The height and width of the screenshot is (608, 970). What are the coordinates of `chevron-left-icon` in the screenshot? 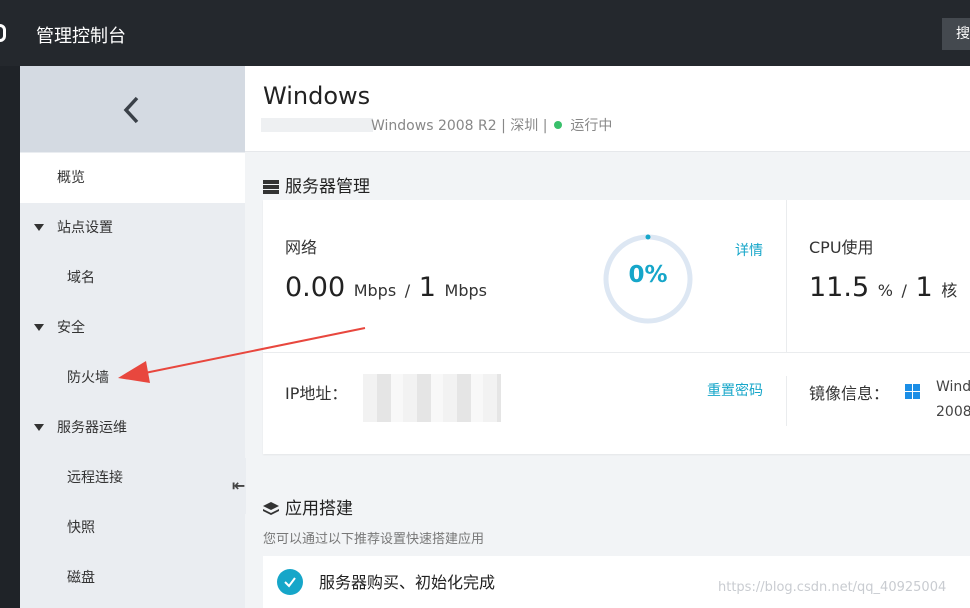 It's located at (131, 110).